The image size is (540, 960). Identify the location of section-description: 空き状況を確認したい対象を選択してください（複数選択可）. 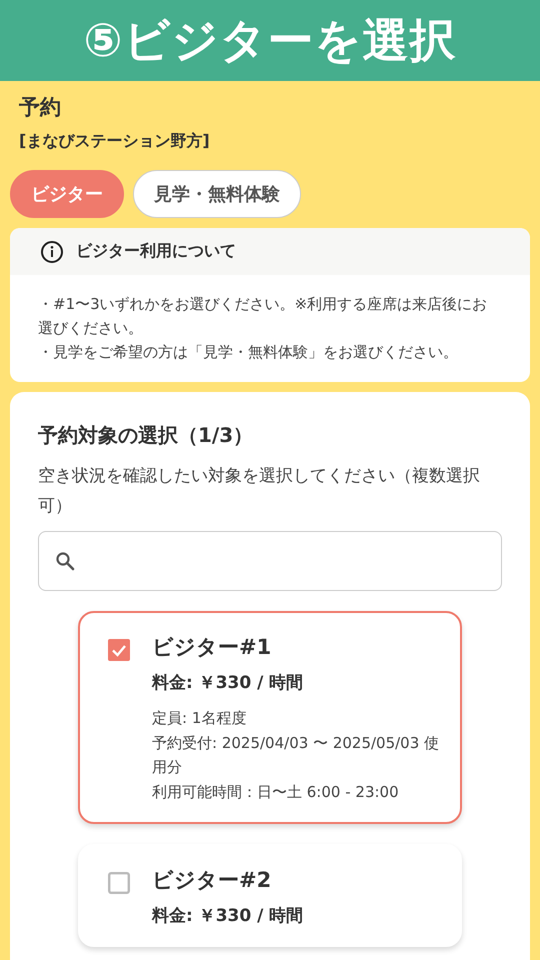
(259, 491).